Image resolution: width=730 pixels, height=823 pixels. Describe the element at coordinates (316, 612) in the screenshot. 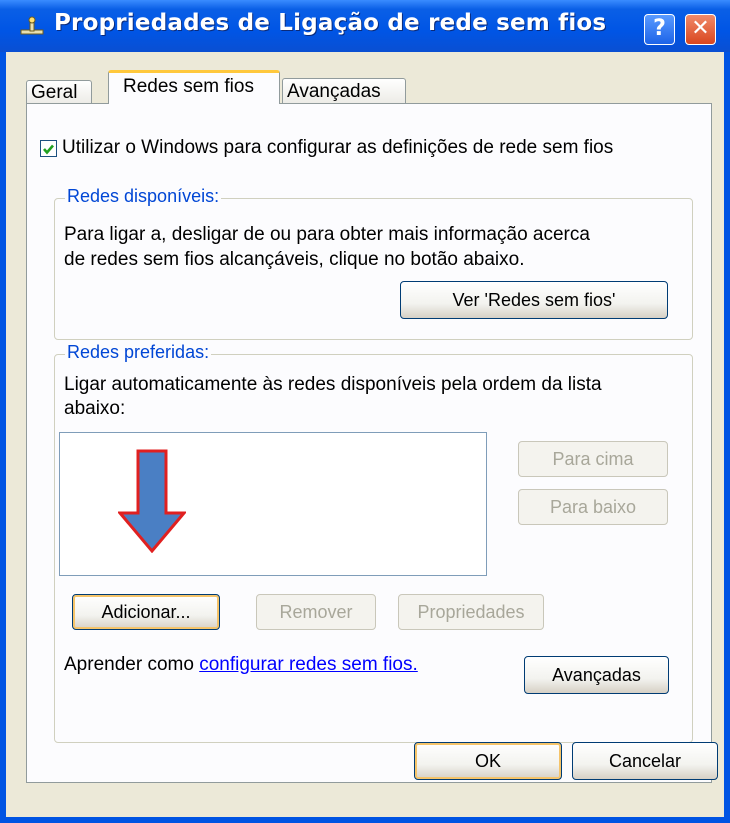

I see `remove-button: Remover` at that location.